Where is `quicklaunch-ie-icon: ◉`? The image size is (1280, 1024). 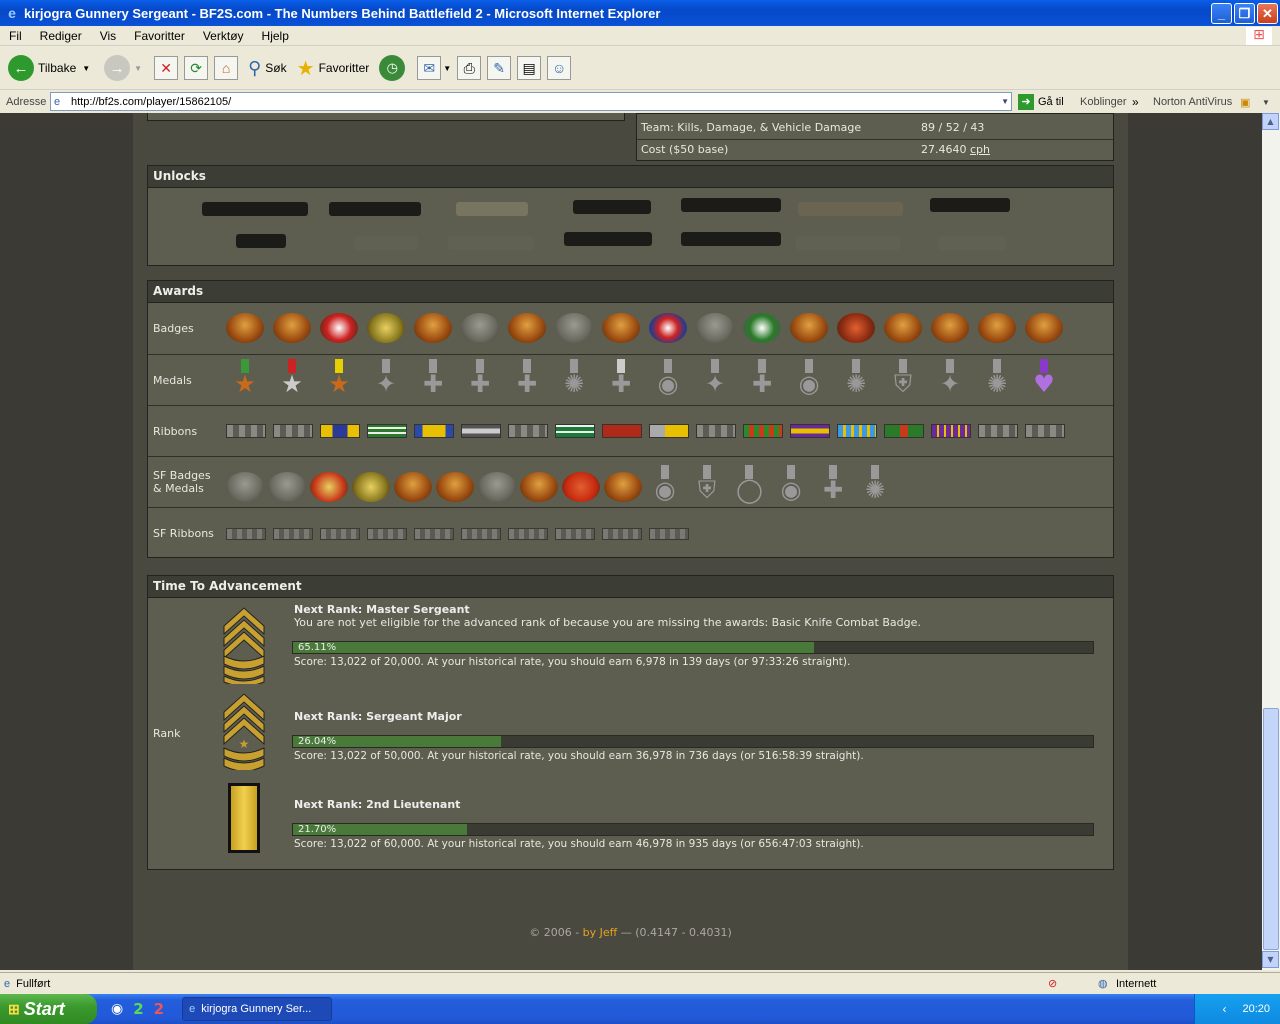
quicklaunch-ie-icon: ◉ is located at coordinates (117, 1009).